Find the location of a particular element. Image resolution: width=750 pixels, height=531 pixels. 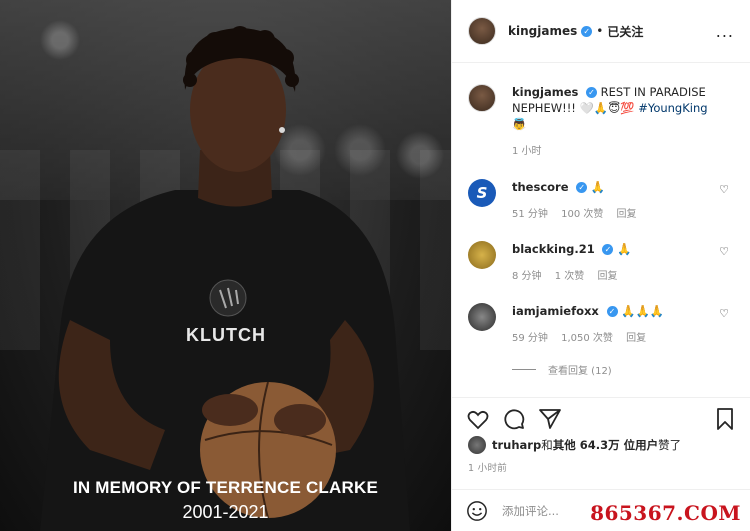

site-watermark: 865367.COM is located at coordinates (665, 513).